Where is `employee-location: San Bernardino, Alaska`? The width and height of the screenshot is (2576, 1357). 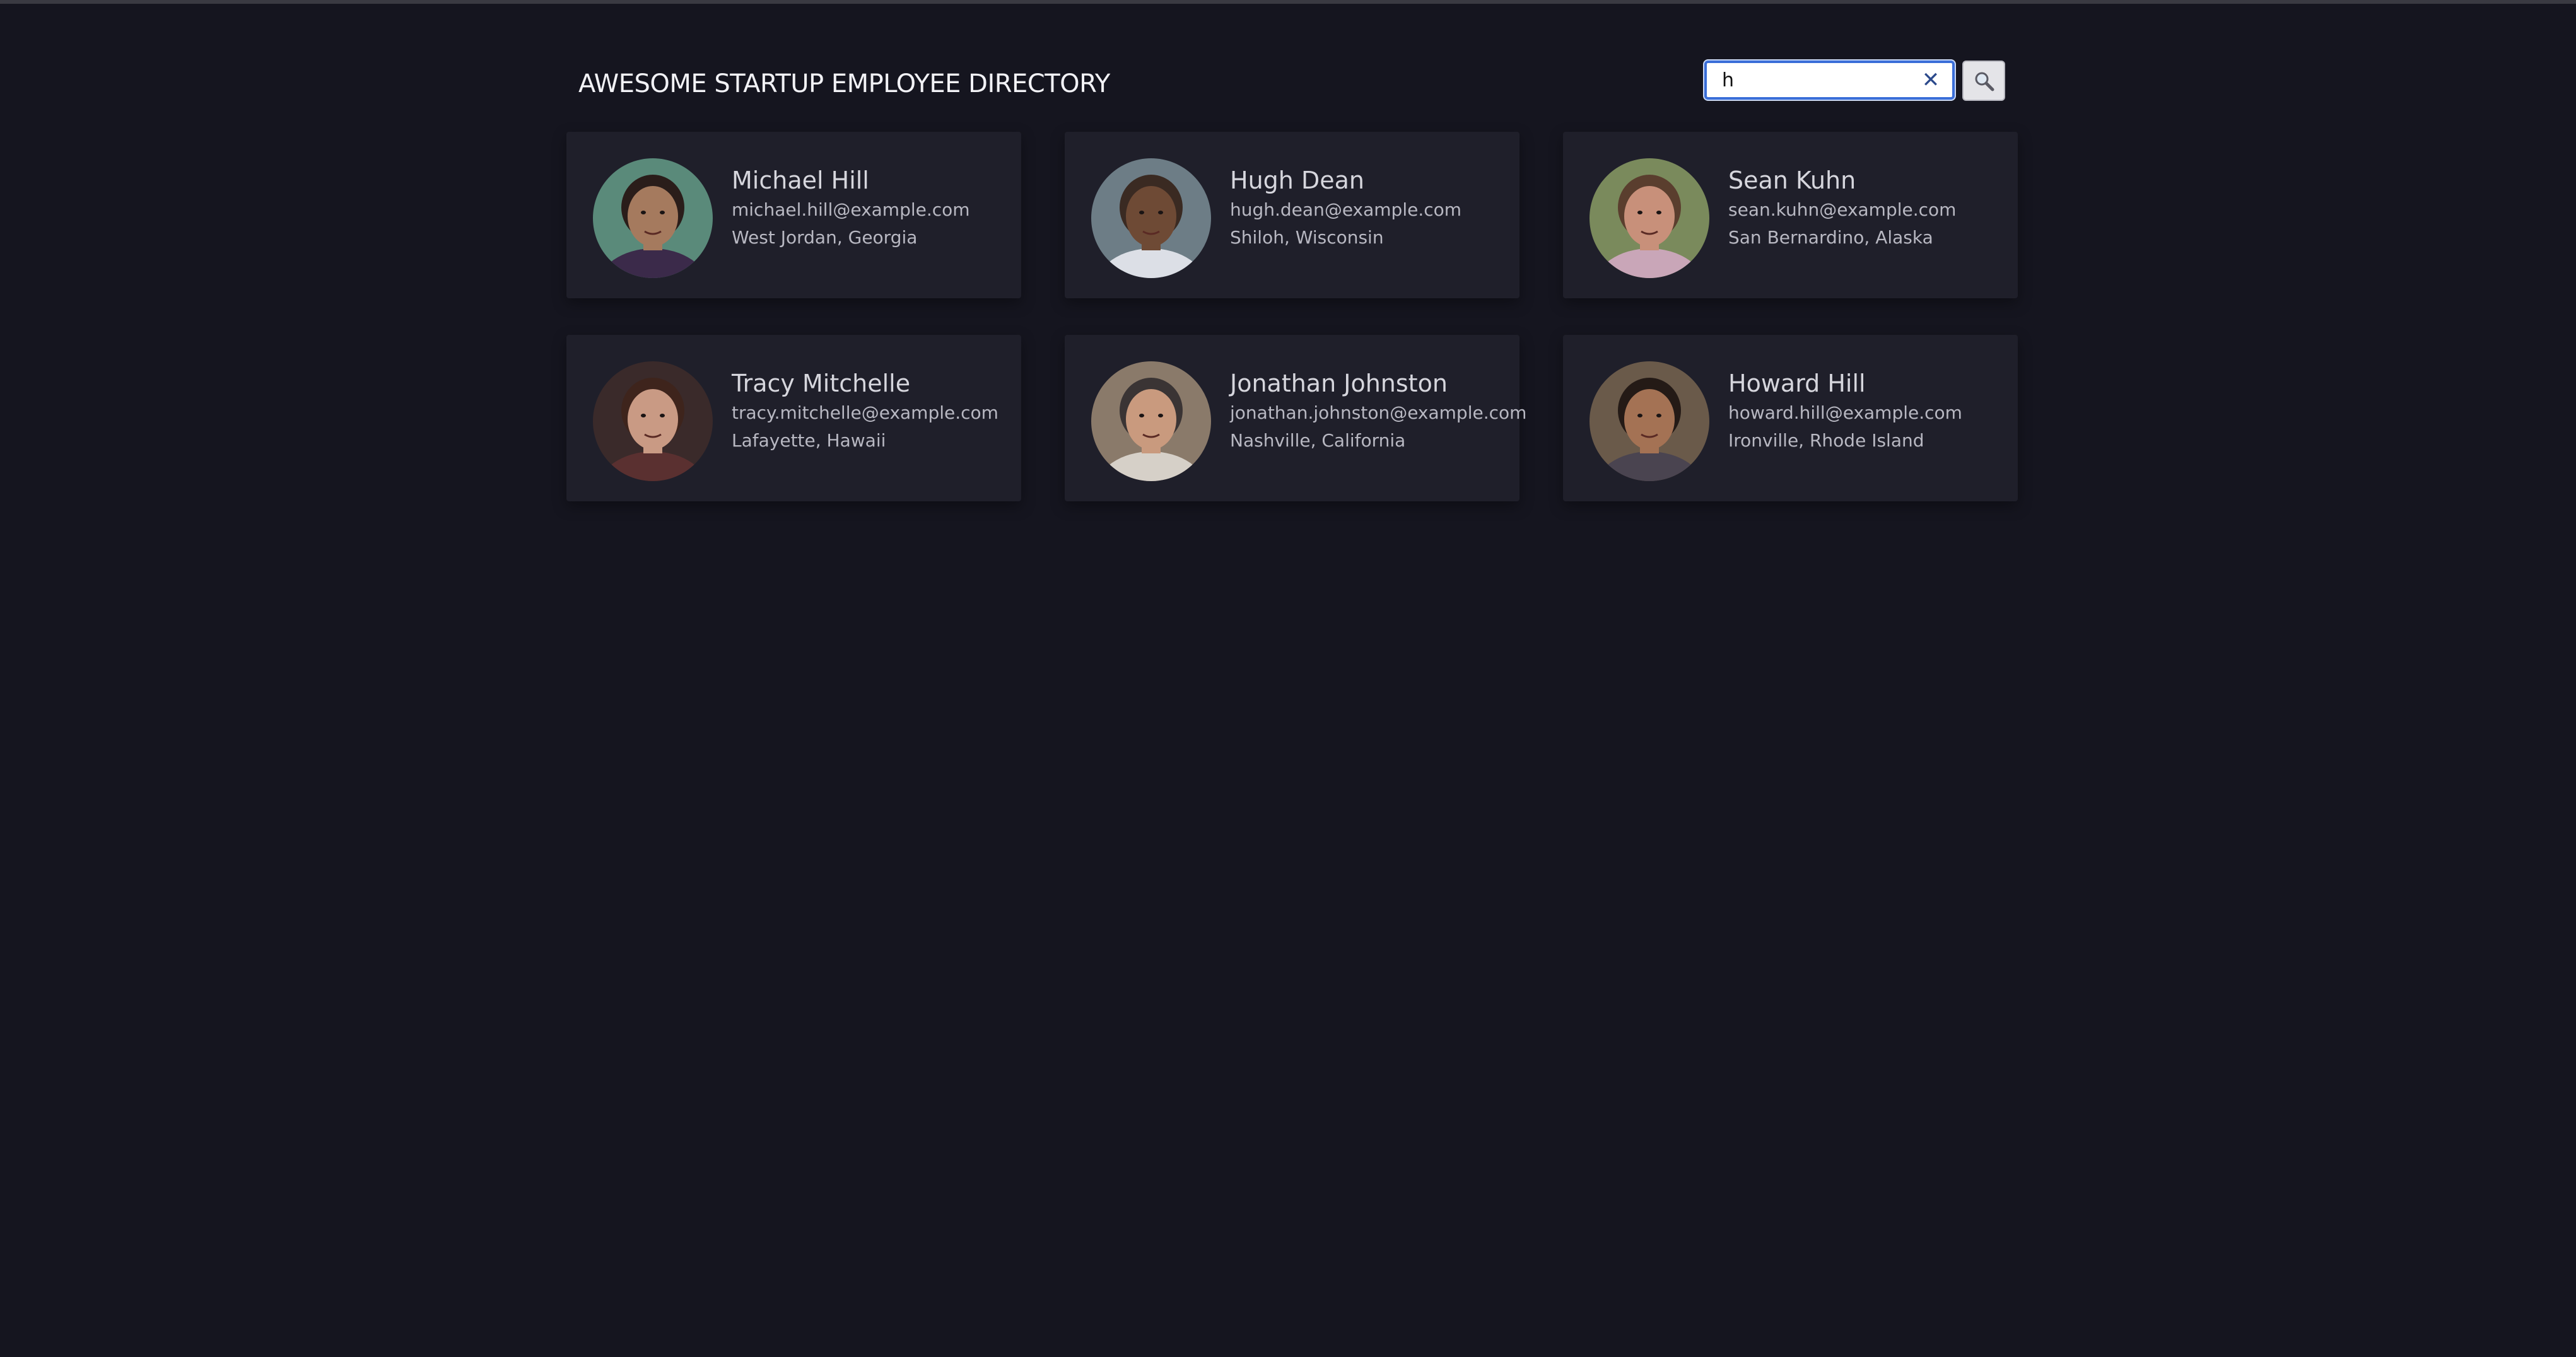 employee-location: San Bernardino, Alaska is located at coordinates (1830, 237).